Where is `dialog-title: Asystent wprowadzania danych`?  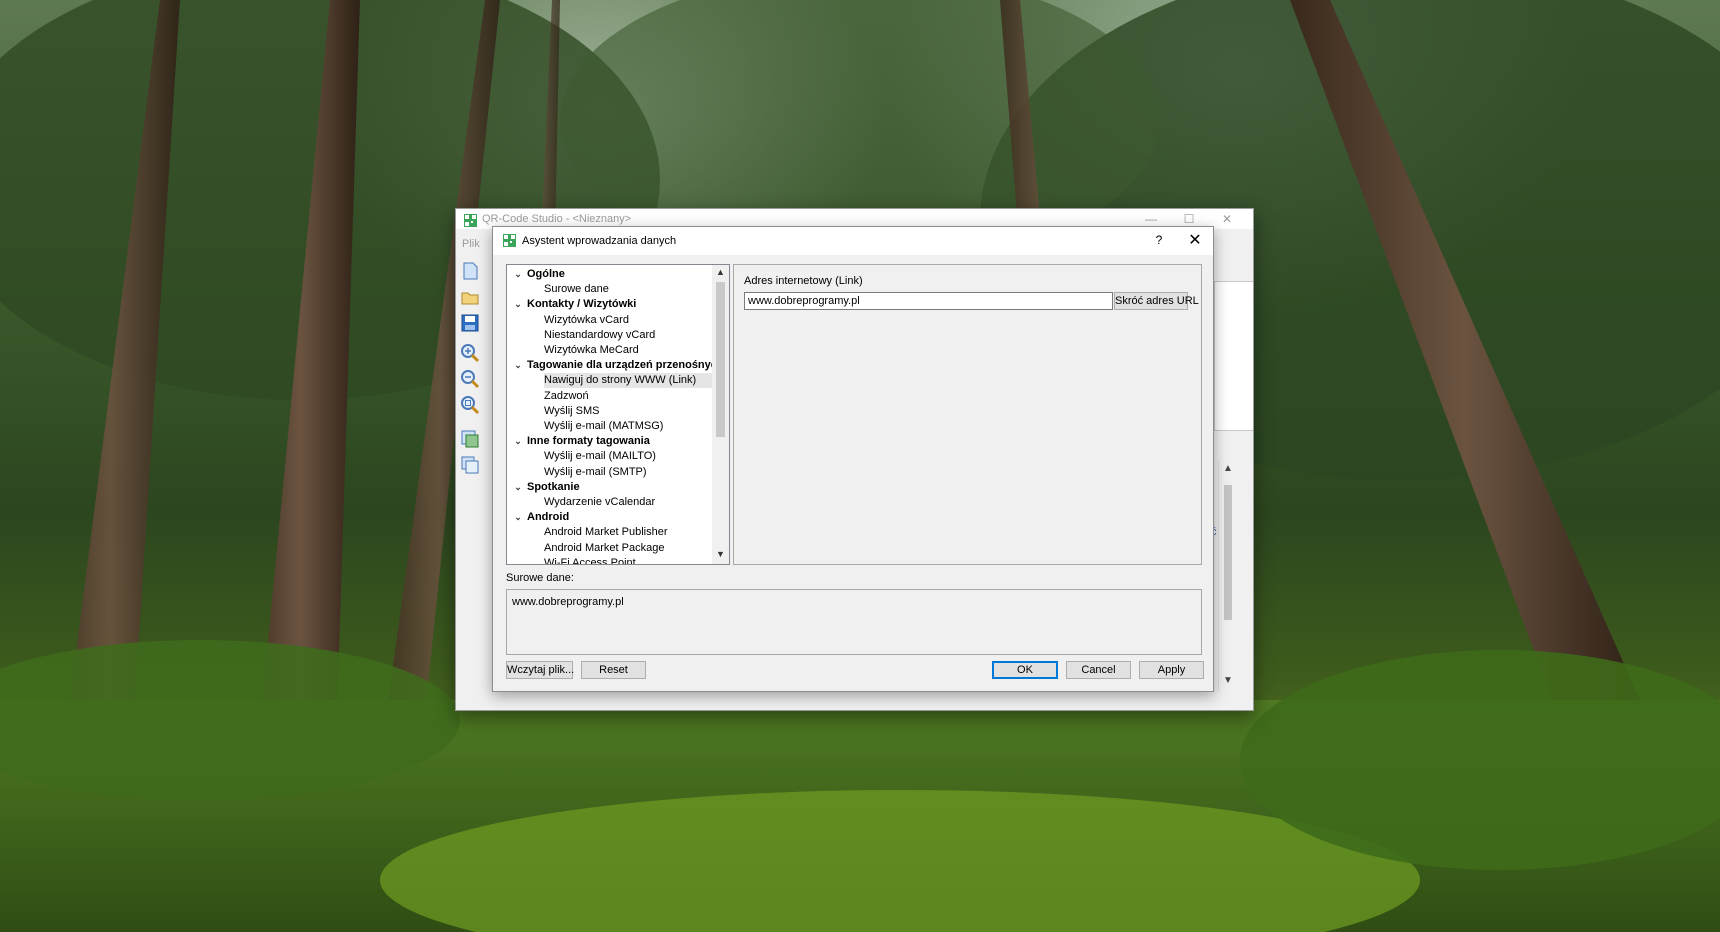 dialog-title: Asystent wprowadzania danych is located at coordinates (599, 241).